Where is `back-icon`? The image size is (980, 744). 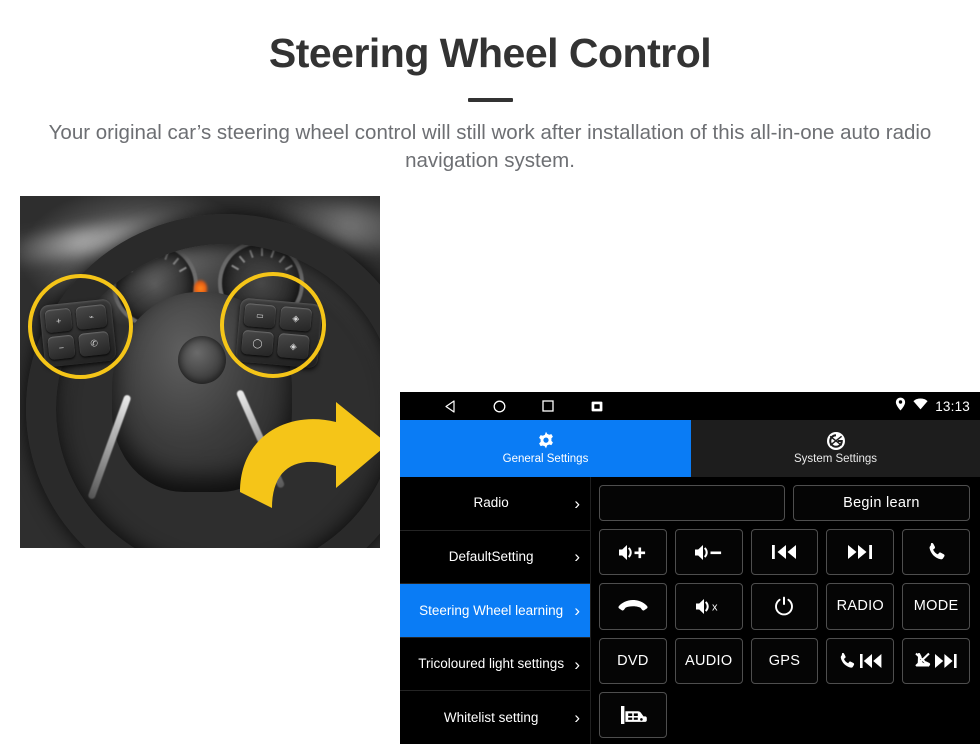
back-icon is located at coordinates (450, 406).